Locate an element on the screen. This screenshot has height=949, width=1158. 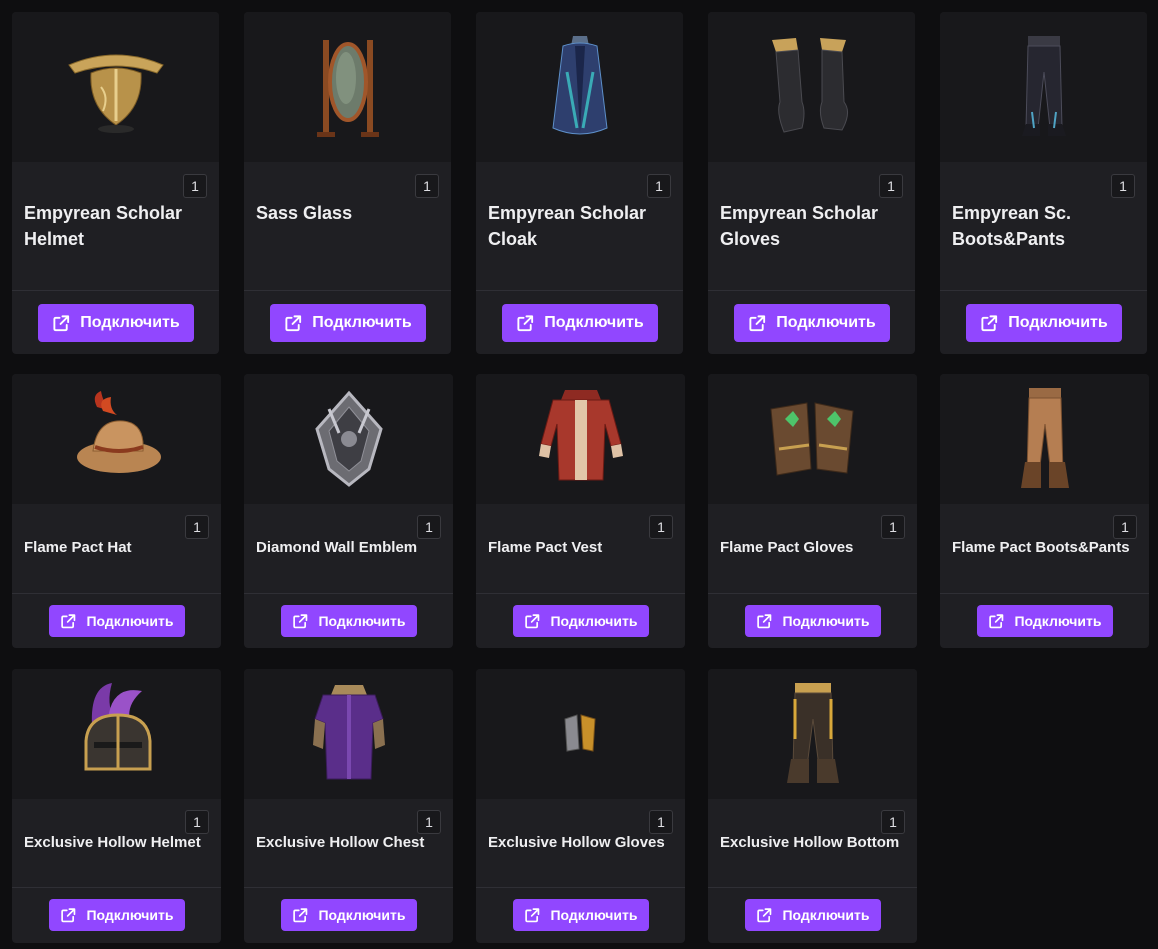
small-gloves-icon is located at coordinates (581, 734).